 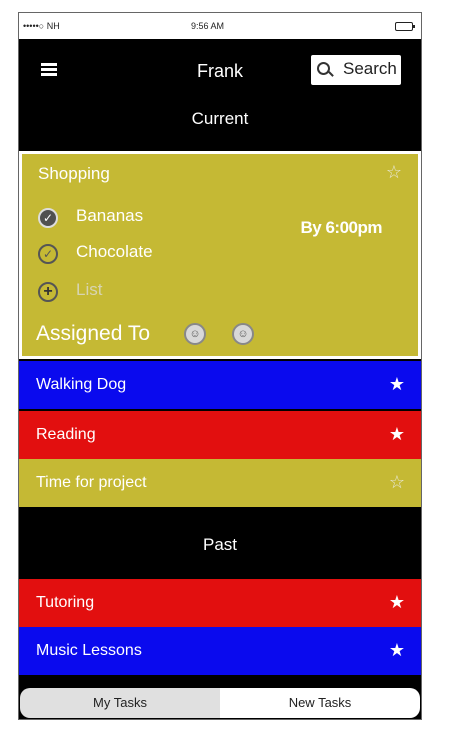 What do you see at coordinates (320, 703) in the screenshot?
I see `tab-new-tasks: New Tasks` at bounding box center [320, 703].